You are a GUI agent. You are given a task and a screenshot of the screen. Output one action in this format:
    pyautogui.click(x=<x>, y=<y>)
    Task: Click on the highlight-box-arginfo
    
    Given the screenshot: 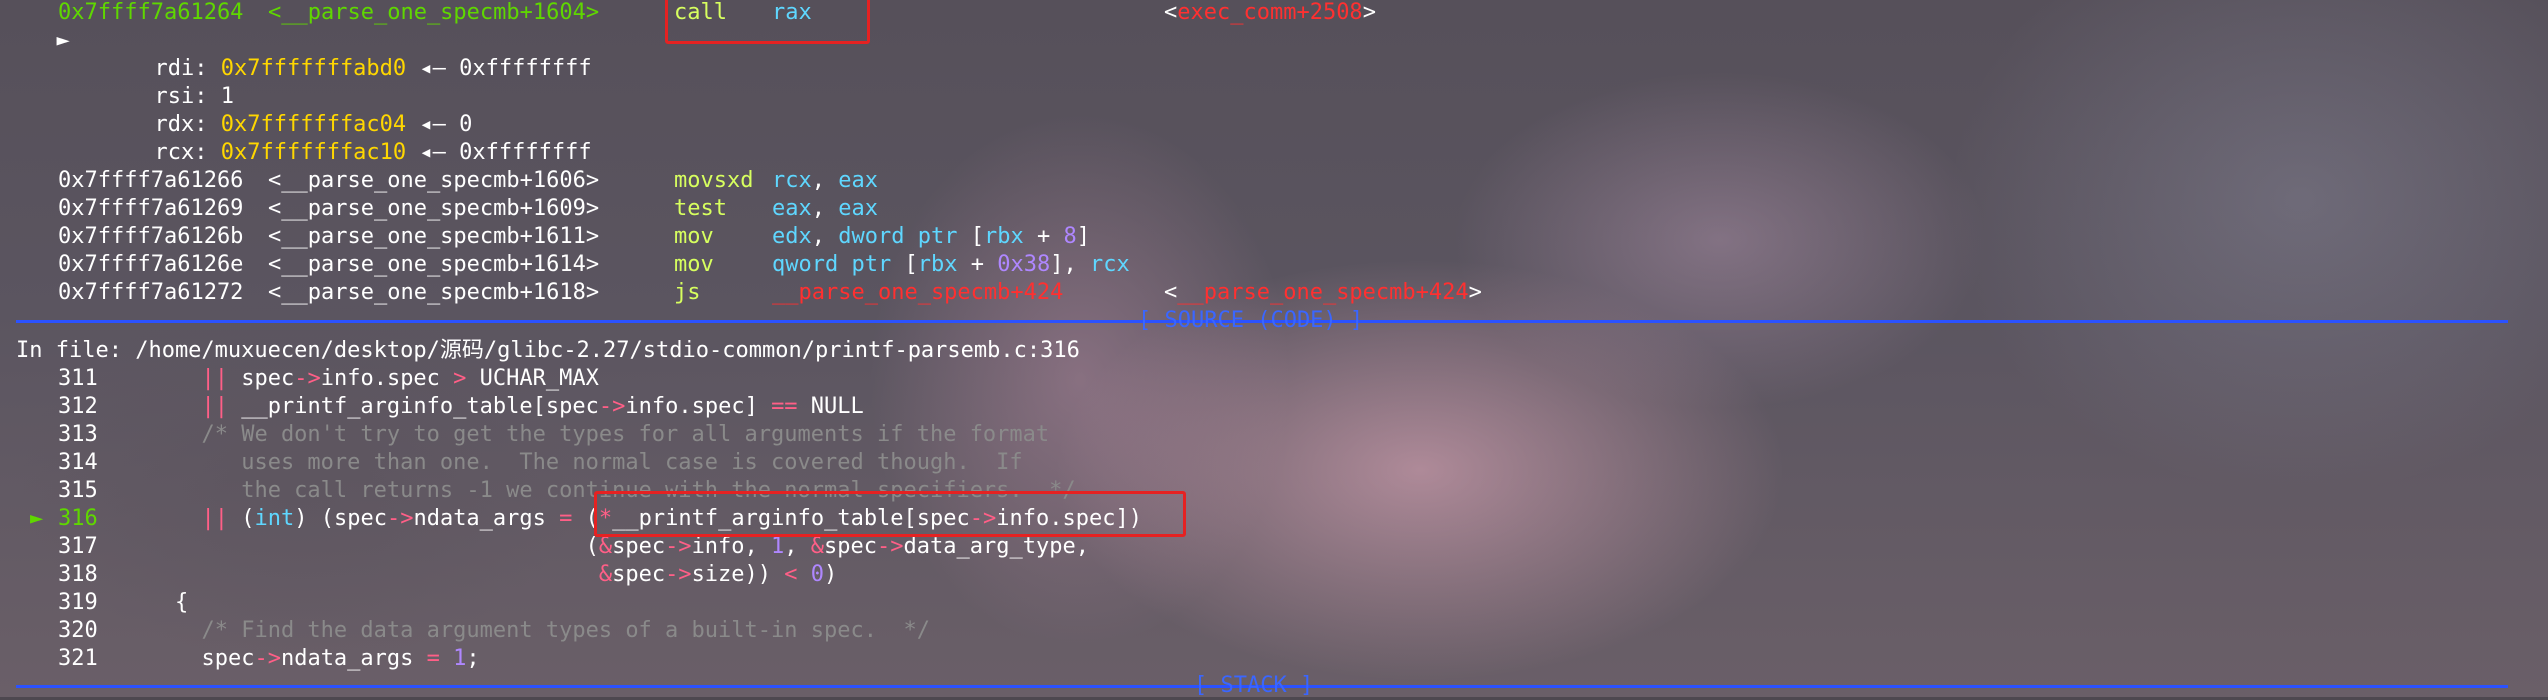 What is the action you would take?
    pyautogui.click(x=890, y=514)
    